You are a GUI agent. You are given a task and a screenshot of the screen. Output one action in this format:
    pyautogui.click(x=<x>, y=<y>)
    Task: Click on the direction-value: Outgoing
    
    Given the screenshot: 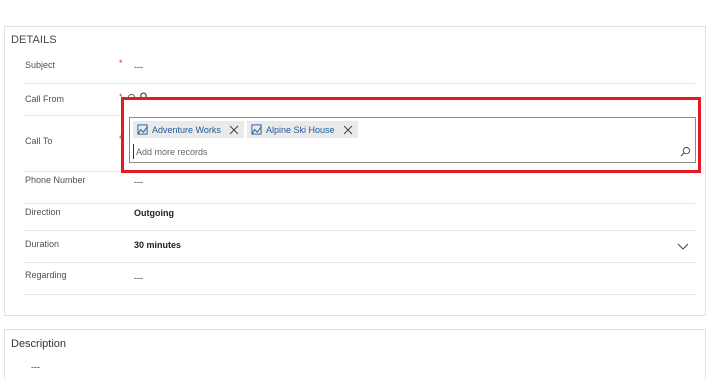 What is the action you would take?
    pyautogui.click(x=154, y=213)
    